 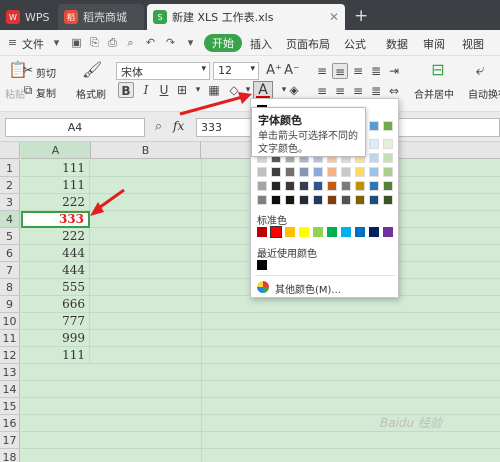 I want to click on tab-start: 开始, so click(x=223, y=43).